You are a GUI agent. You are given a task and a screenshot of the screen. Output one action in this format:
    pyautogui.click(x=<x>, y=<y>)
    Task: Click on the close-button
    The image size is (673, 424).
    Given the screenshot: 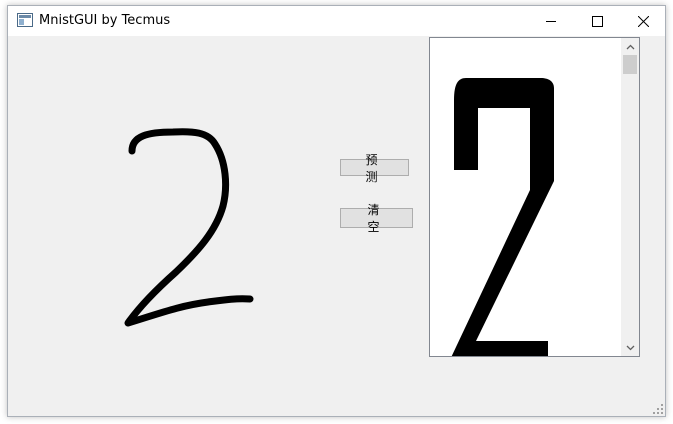 What is the action you would take?
    pyautogui.click(x=643, y=21)
    